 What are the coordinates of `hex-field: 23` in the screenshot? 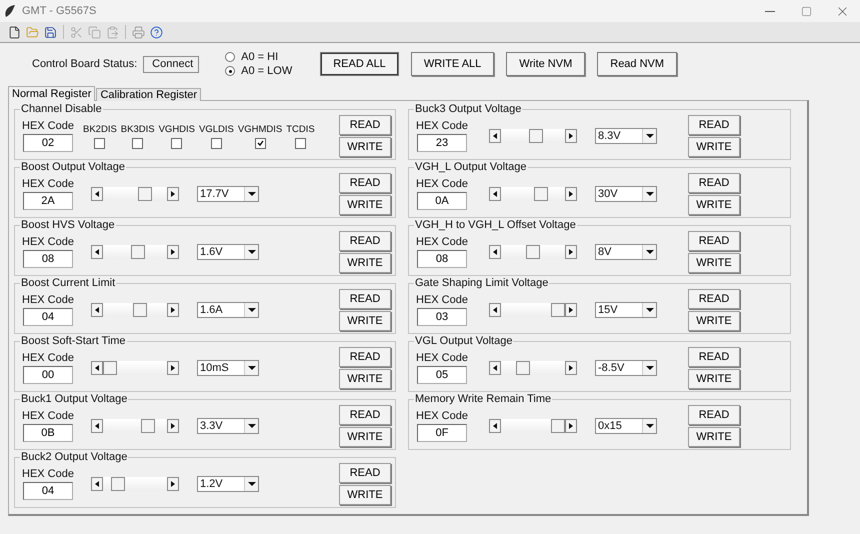 It's located at (442, 143).